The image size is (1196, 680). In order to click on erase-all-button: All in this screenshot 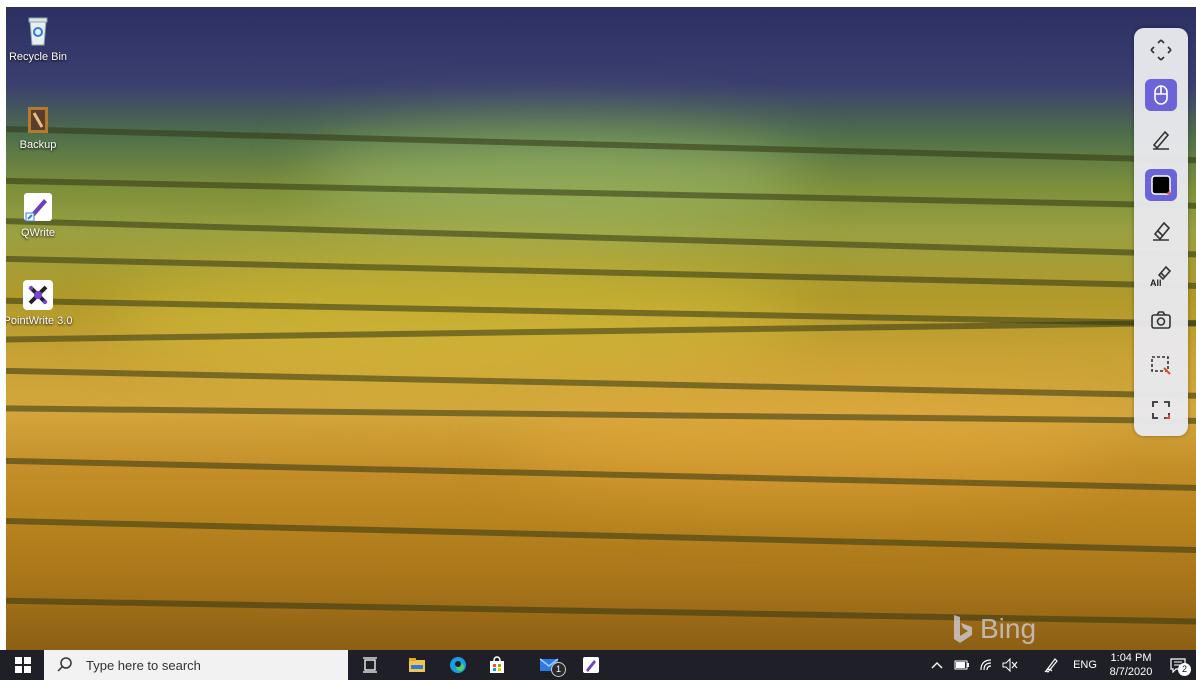, I will do `click(1161, 275)`.